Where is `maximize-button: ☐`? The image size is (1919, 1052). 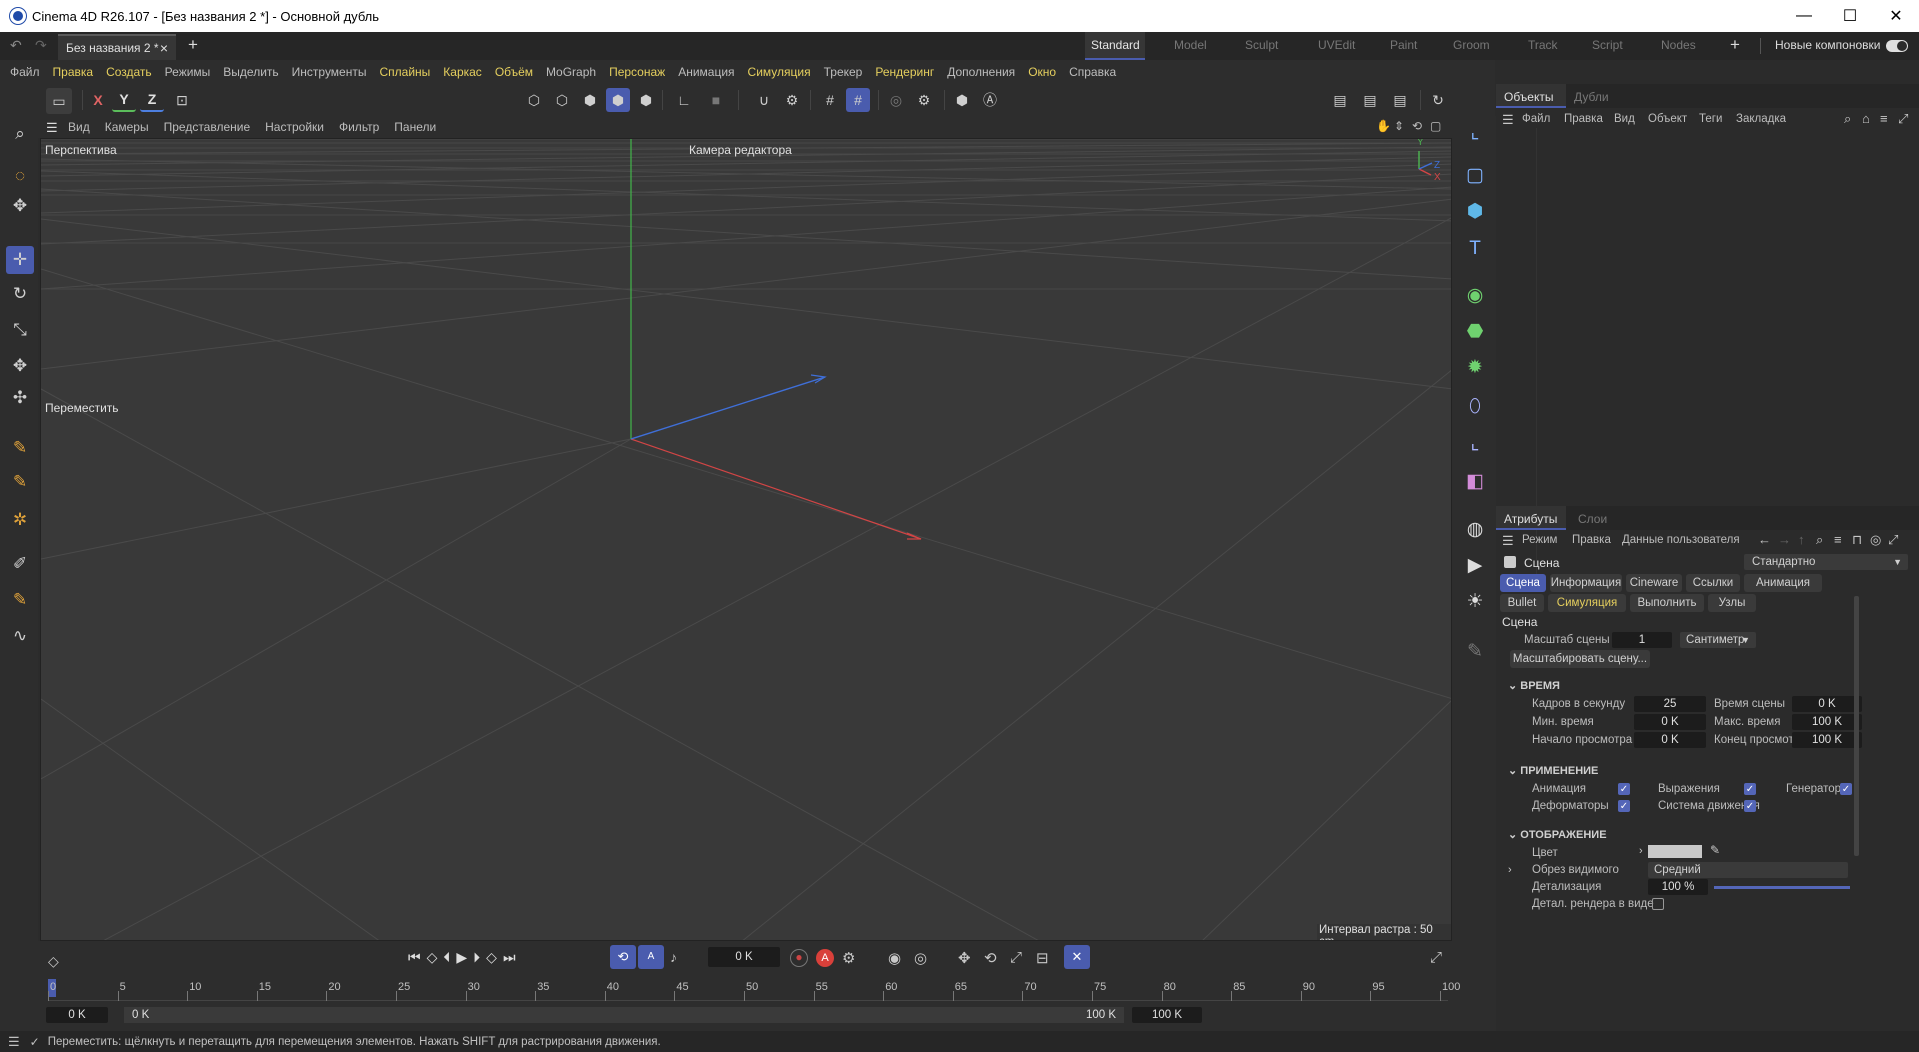 maximize-button: ☐ is located at coordinates (1850, 16).